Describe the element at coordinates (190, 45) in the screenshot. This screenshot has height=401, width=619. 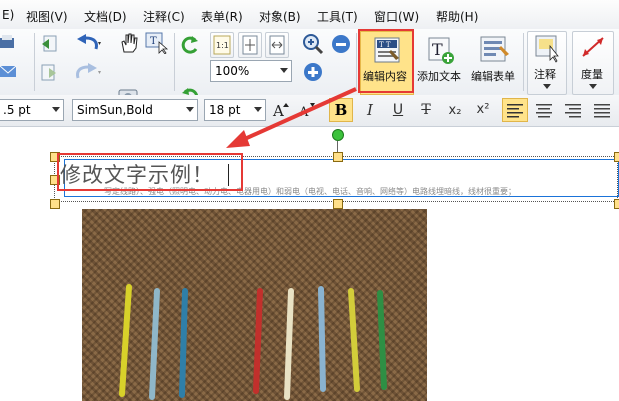
I see `rotate-ccw-icon` at that location.